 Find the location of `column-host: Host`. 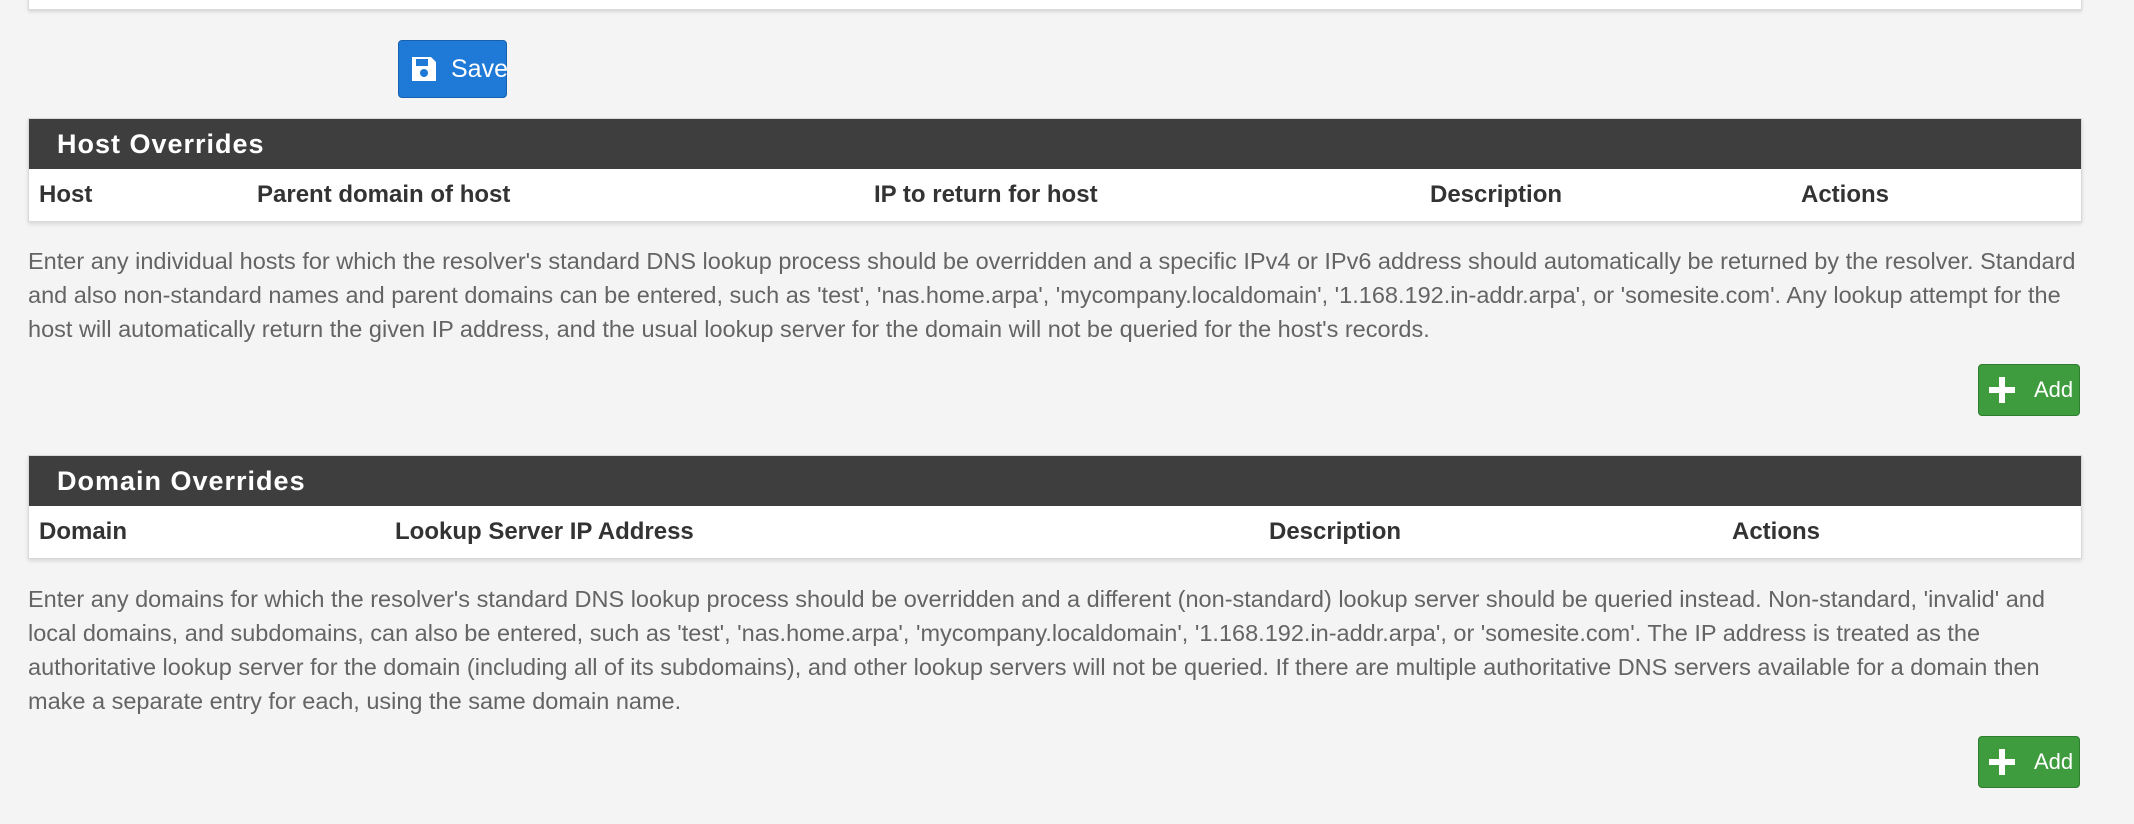

column-host: Host is located at coordinates (65, 195).